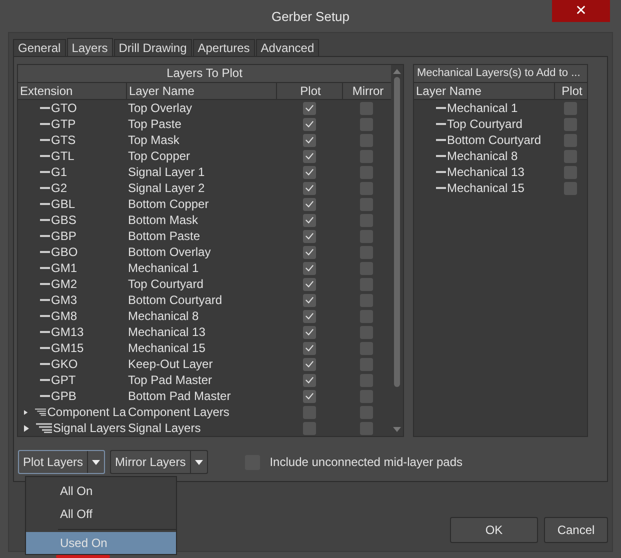  Describe the element at coordinates (63, 140) in the screenshot. I see `extension-cell: GTS` at that location.